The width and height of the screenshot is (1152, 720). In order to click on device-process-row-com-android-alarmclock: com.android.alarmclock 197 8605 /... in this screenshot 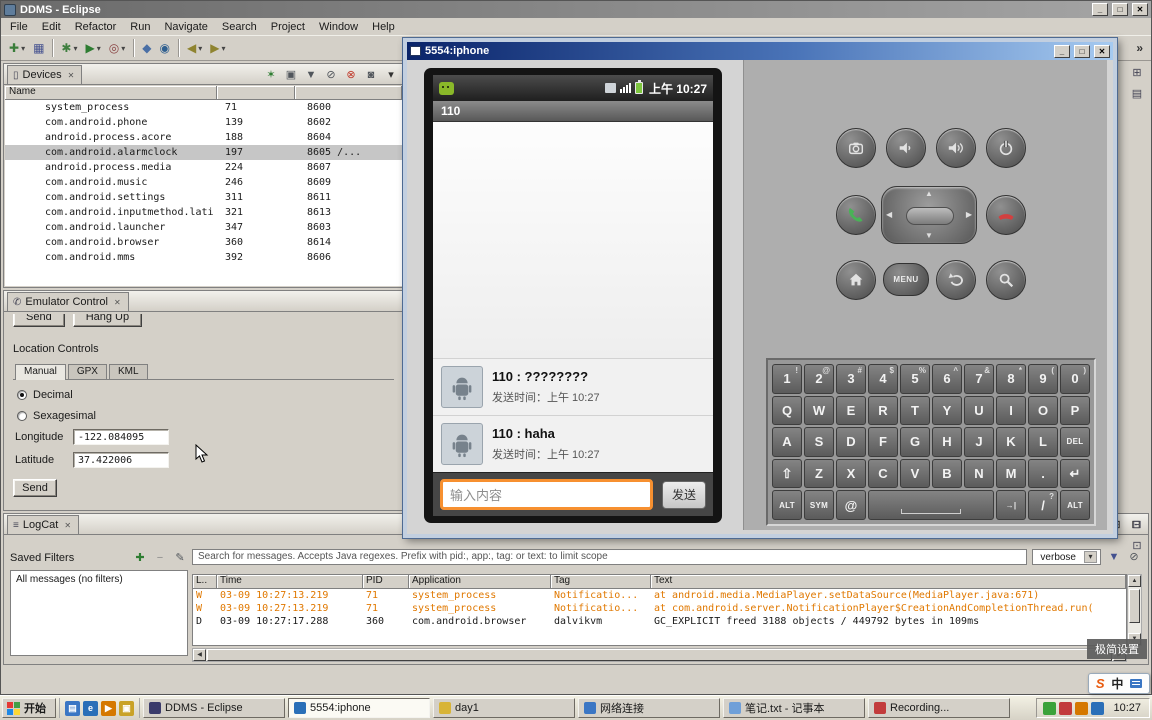, I will do `click(203, 152)`.